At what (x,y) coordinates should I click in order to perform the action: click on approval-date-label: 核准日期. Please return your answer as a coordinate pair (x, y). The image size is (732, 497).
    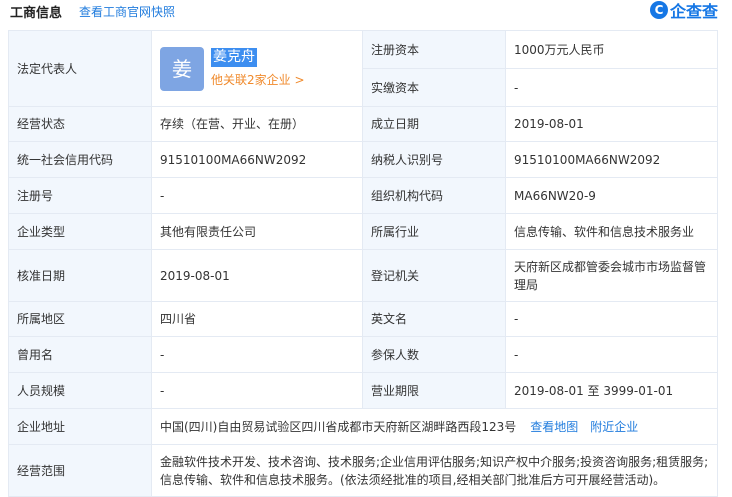
    Looking at the image, I should click on (80, 275).